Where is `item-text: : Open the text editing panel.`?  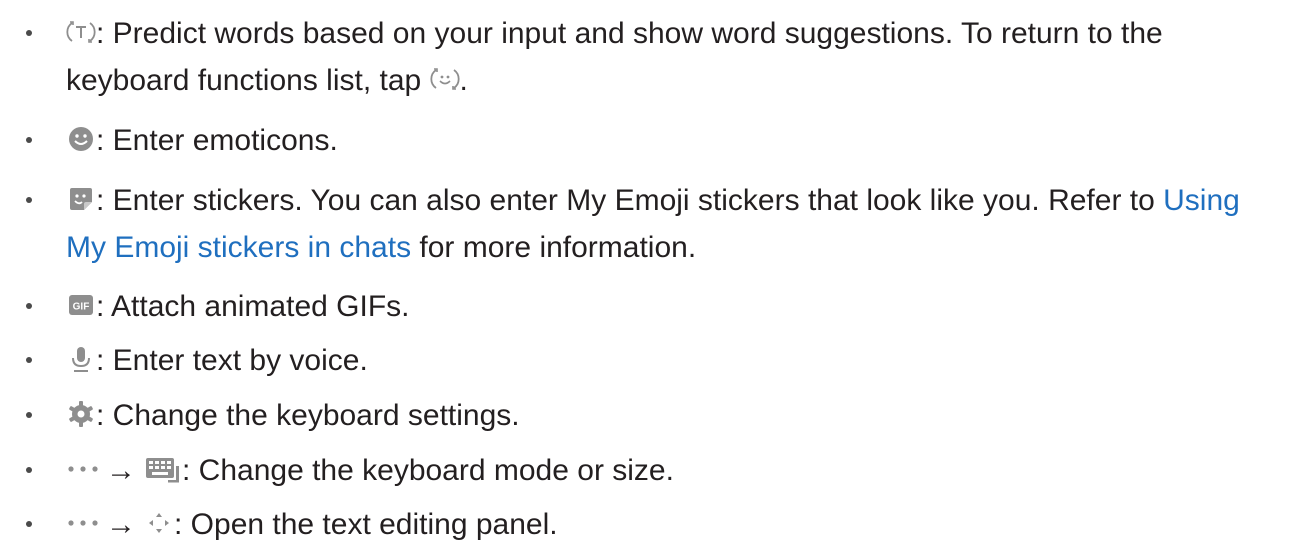 item-text: : Open the text editing panel. is located at coordinates (366, 524).